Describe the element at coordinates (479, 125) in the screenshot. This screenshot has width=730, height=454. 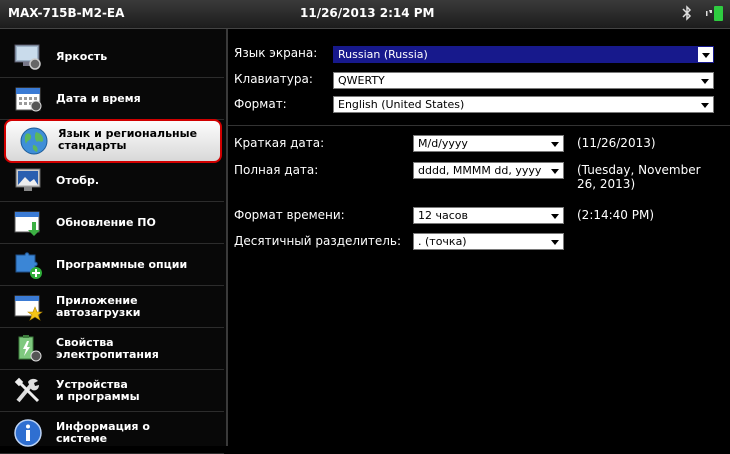
I see `section-divider` at that location.